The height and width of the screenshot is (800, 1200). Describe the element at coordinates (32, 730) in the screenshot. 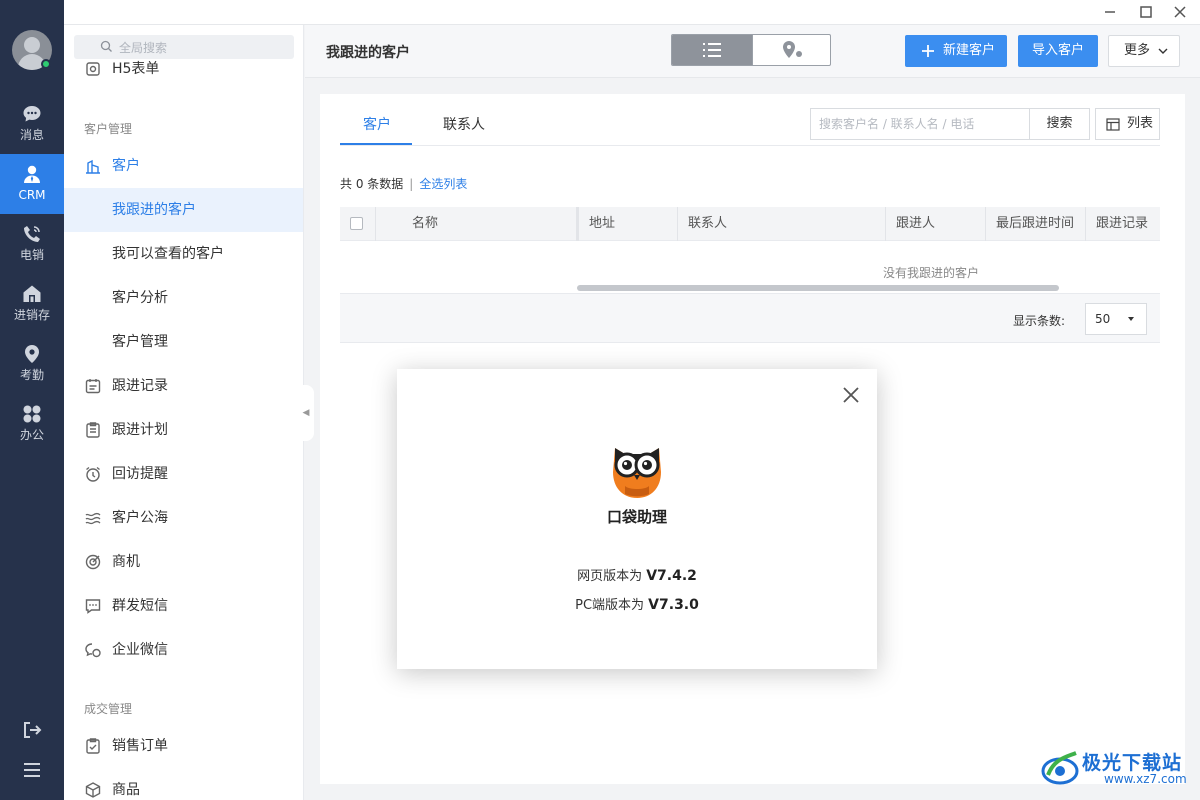

I see `logout-icon` at that location.